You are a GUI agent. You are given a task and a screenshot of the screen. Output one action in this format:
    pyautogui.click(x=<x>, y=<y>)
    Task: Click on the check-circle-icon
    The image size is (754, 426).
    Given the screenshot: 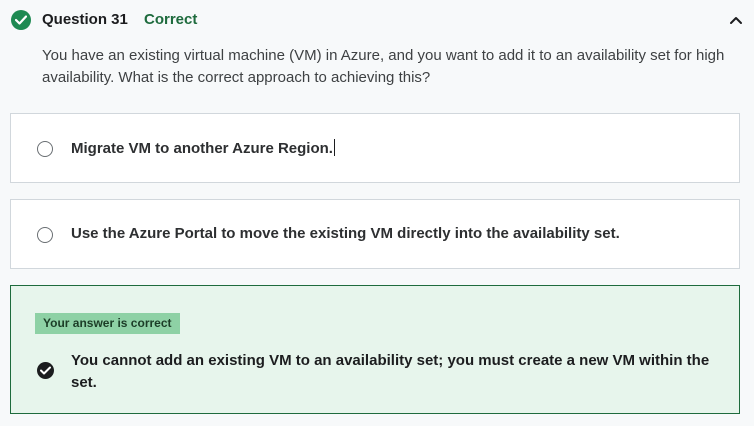 What is the action you would take?
    pyautogui.click(x=21, y=20)
    